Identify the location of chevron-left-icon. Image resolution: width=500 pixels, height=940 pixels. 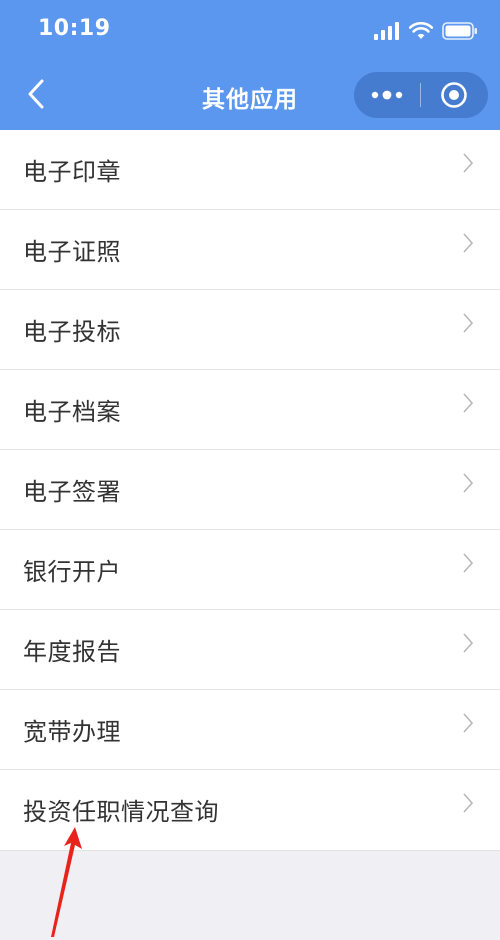
(36, 94).